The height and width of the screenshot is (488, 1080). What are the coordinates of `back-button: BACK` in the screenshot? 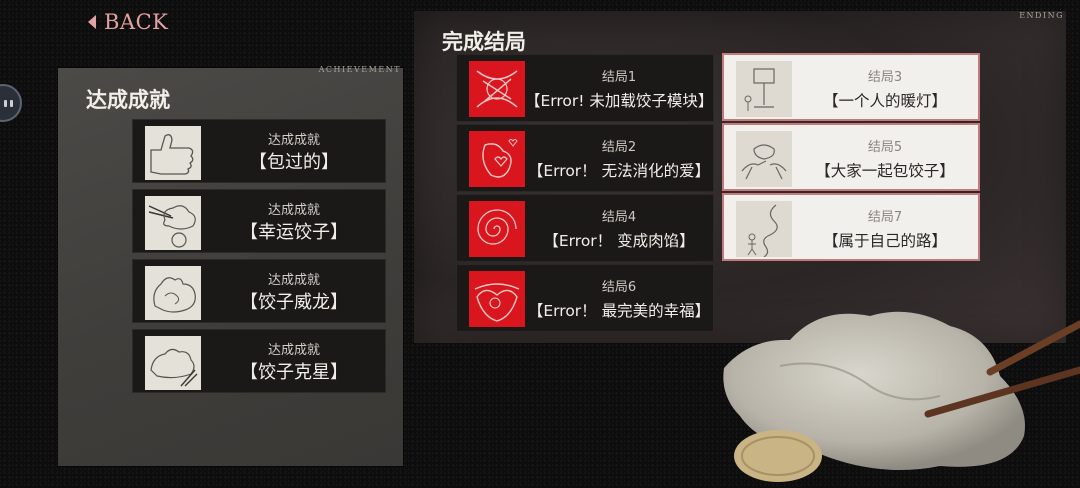 It's located at (128, 22).